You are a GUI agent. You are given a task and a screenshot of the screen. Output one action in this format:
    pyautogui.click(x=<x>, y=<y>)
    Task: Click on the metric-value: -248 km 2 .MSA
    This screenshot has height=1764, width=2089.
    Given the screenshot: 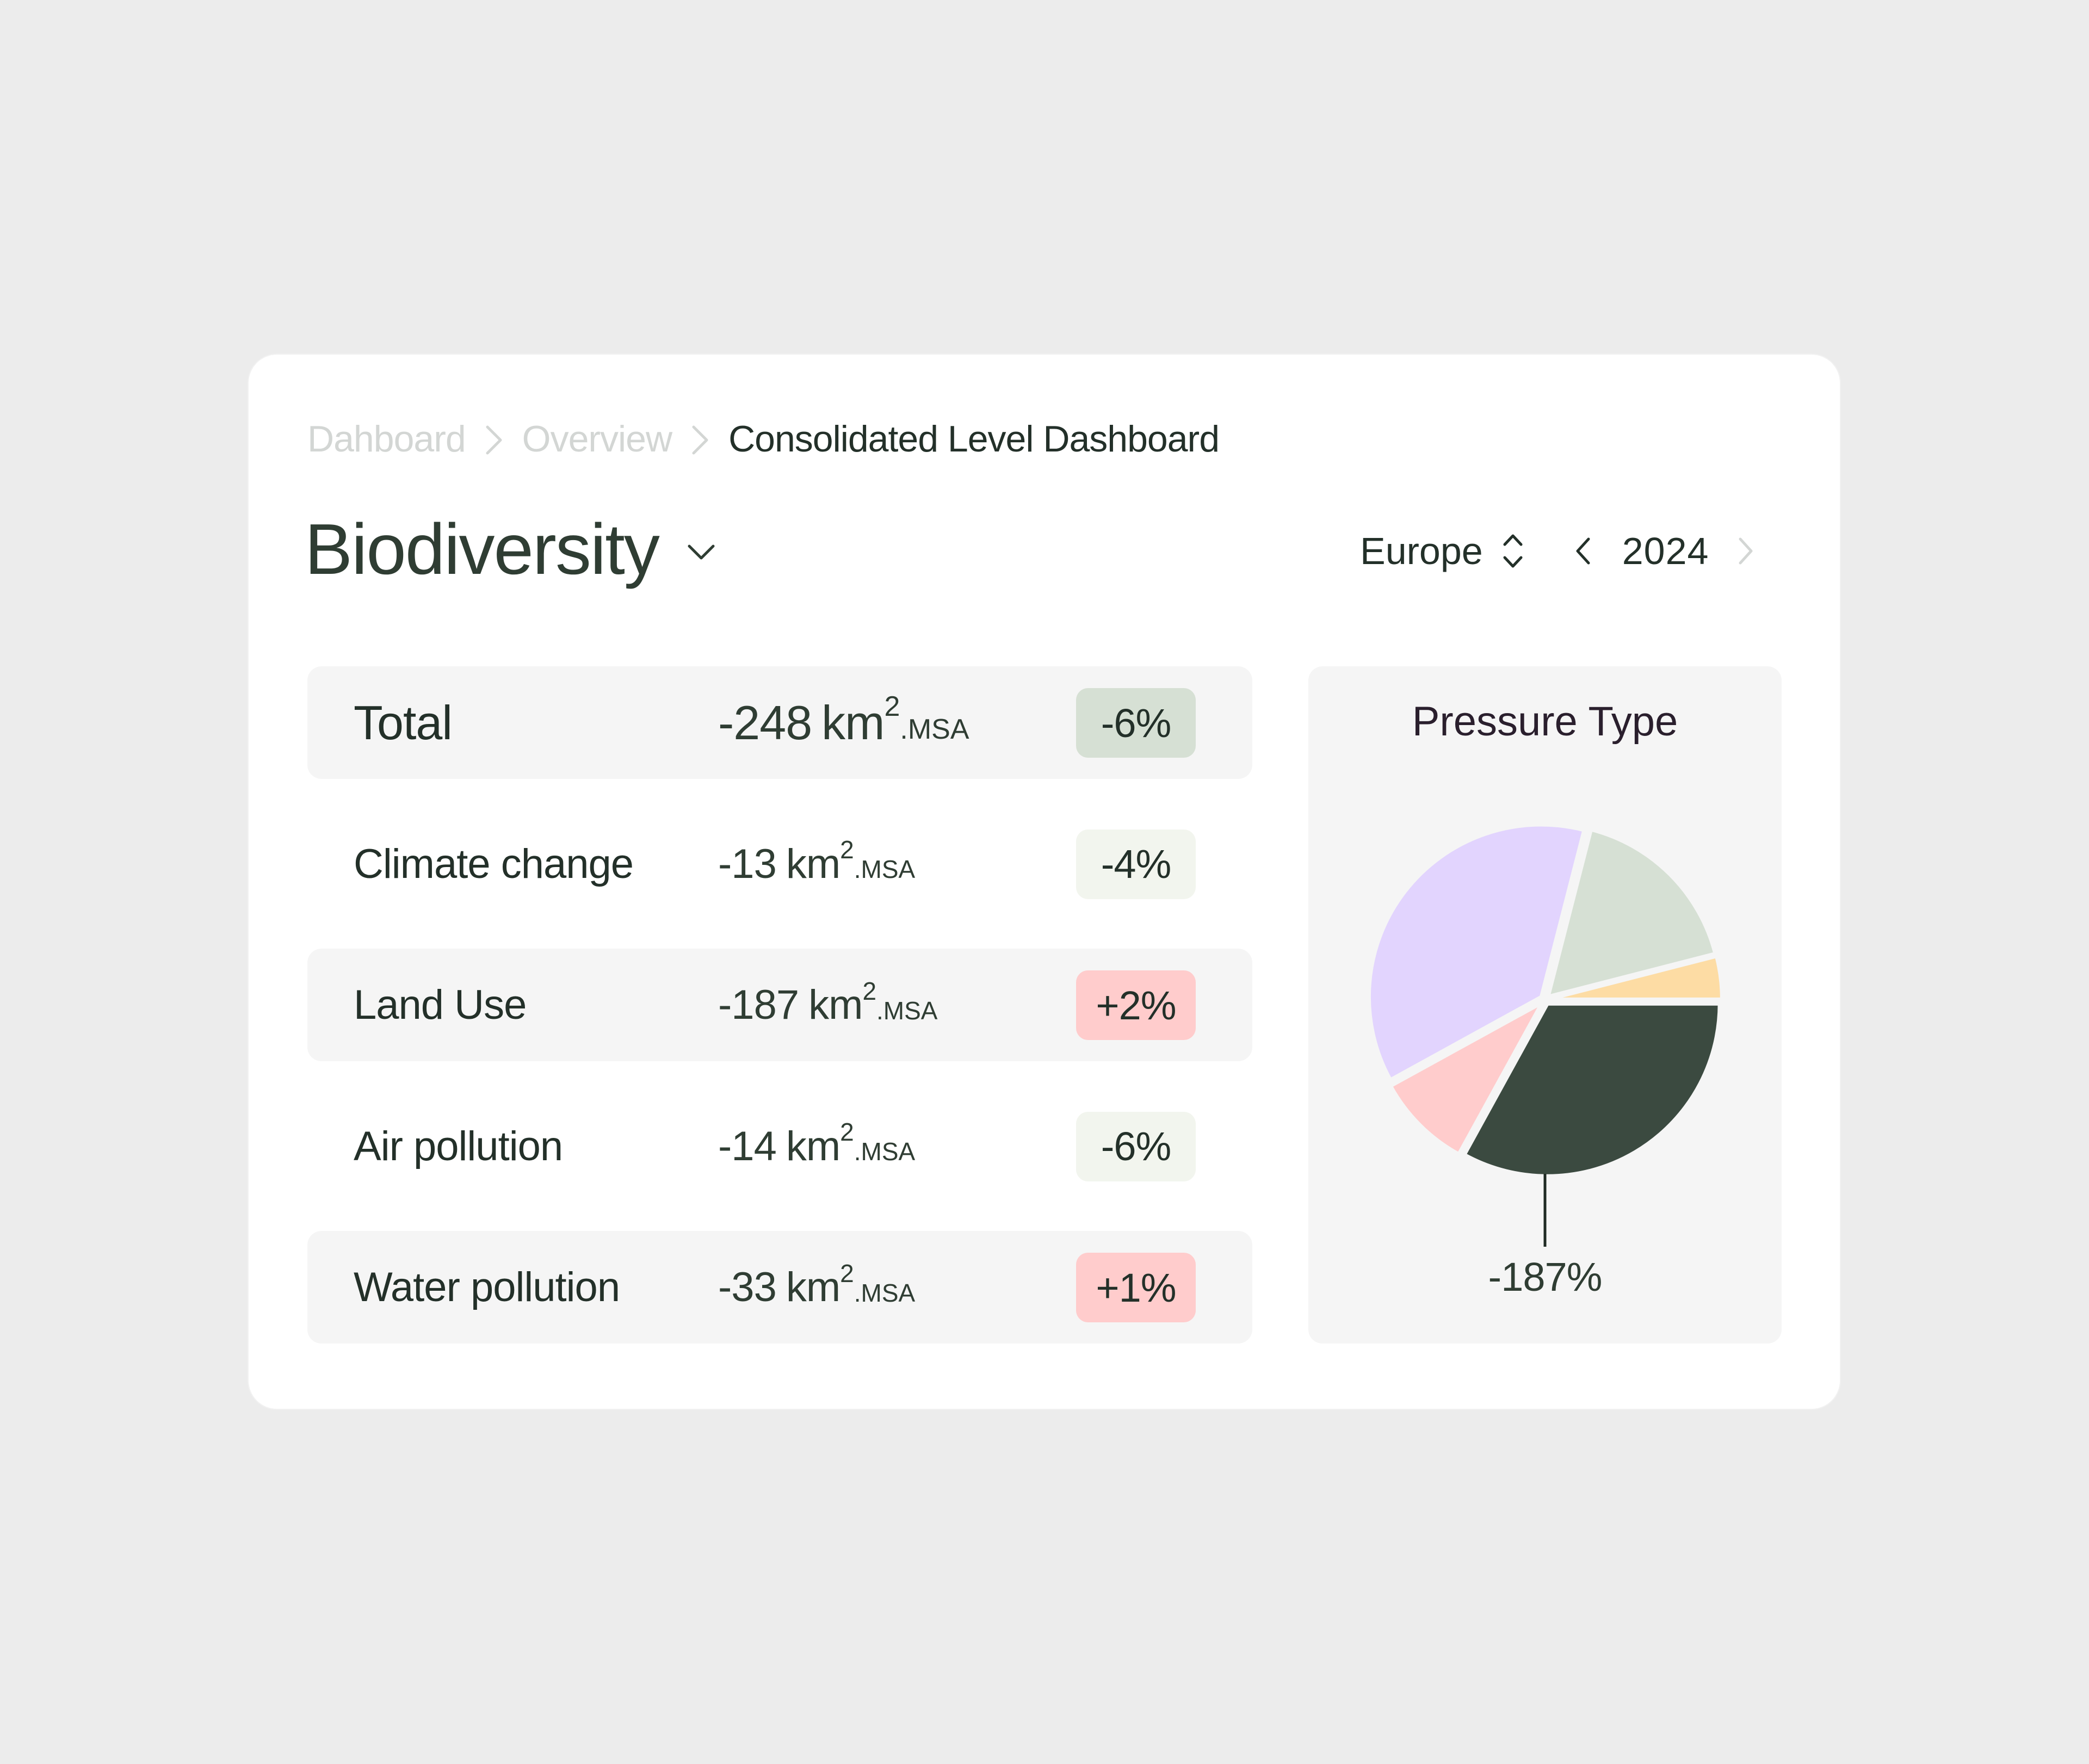 What is the action you would take?
    pyautogui.click(x=843, y=723)
    